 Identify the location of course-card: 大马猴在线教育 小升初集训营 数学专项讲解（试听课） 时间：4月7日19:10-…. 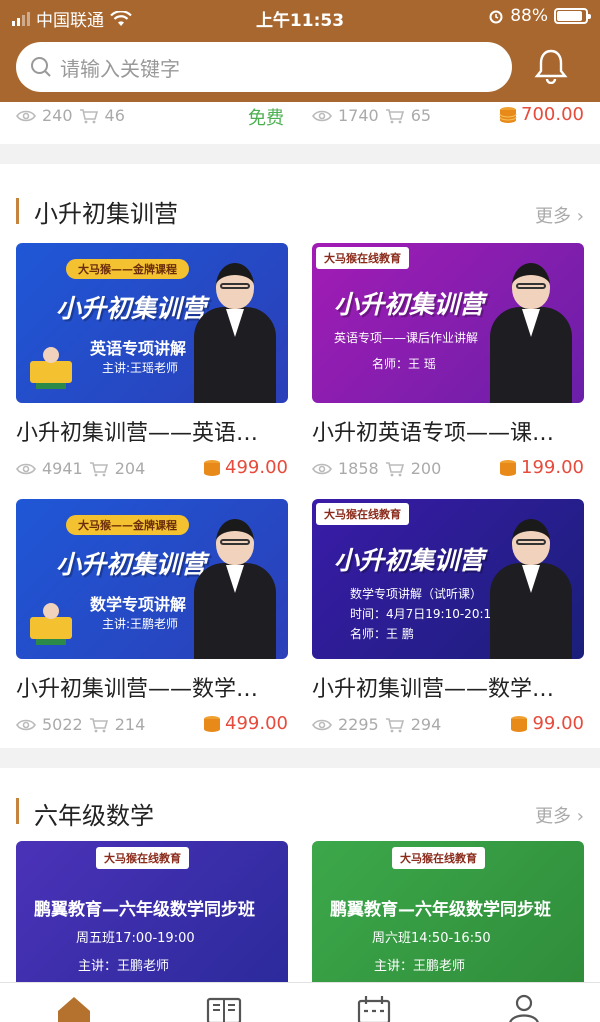
(448, 616).